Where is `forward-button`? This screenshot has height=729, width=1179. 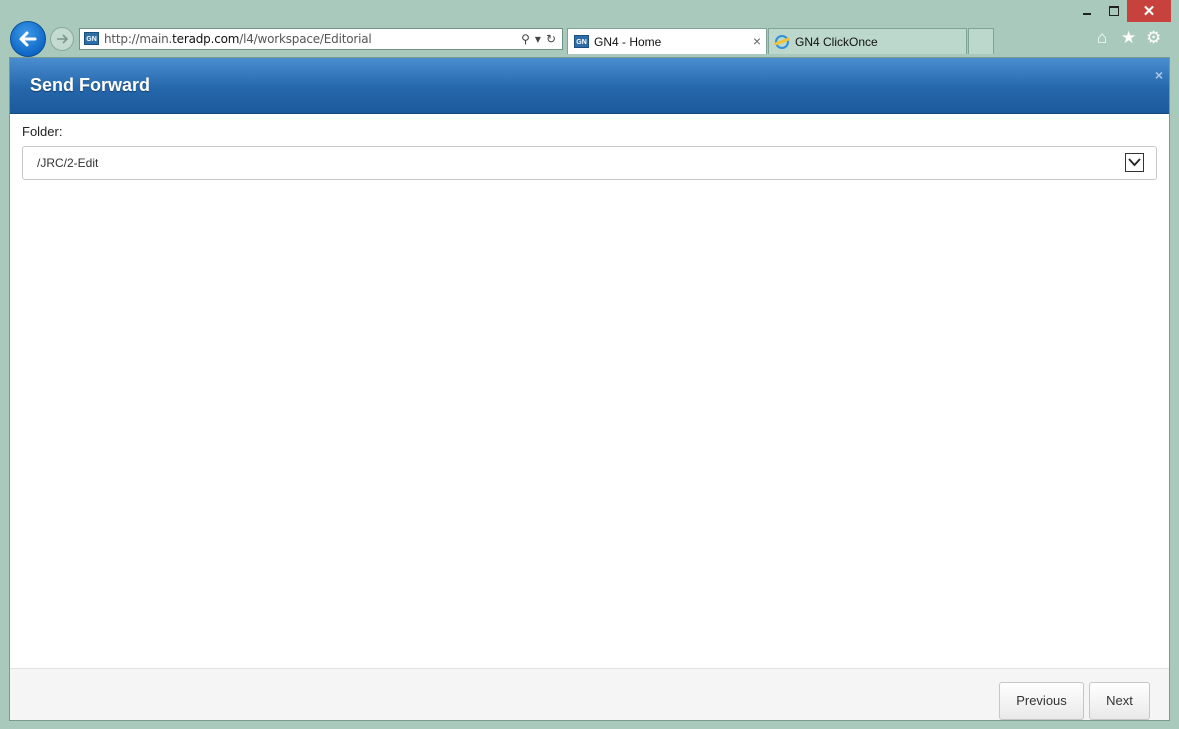
forward-button is located at coordinates (62, 39).